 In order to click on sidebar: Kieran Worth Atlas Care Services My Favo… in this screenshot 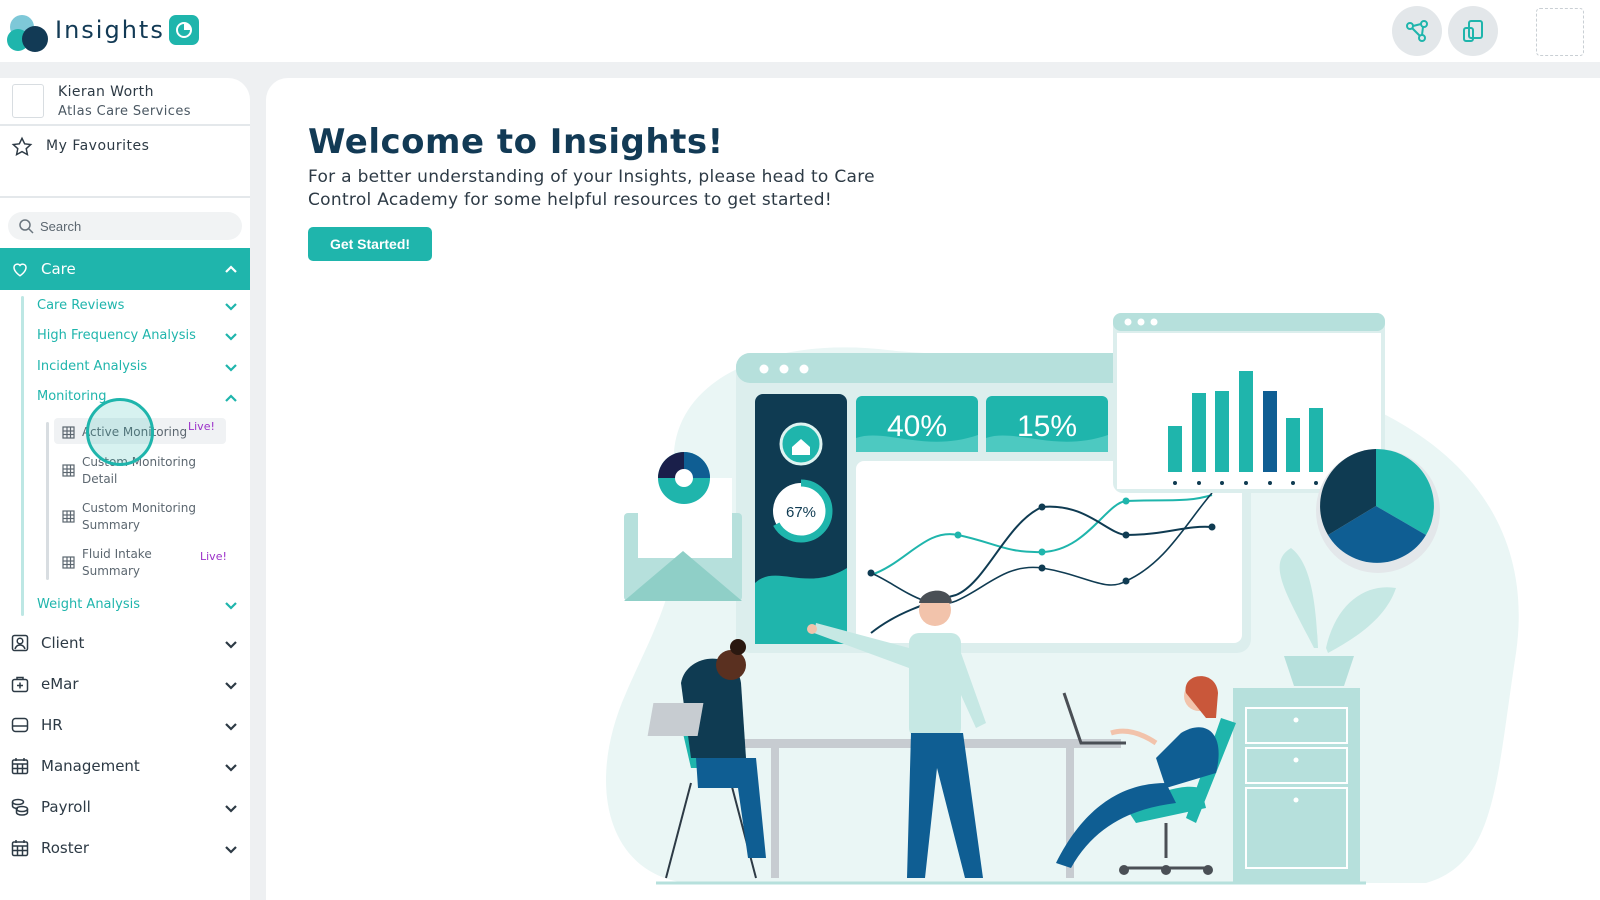, I will do `click(125, 489)`.